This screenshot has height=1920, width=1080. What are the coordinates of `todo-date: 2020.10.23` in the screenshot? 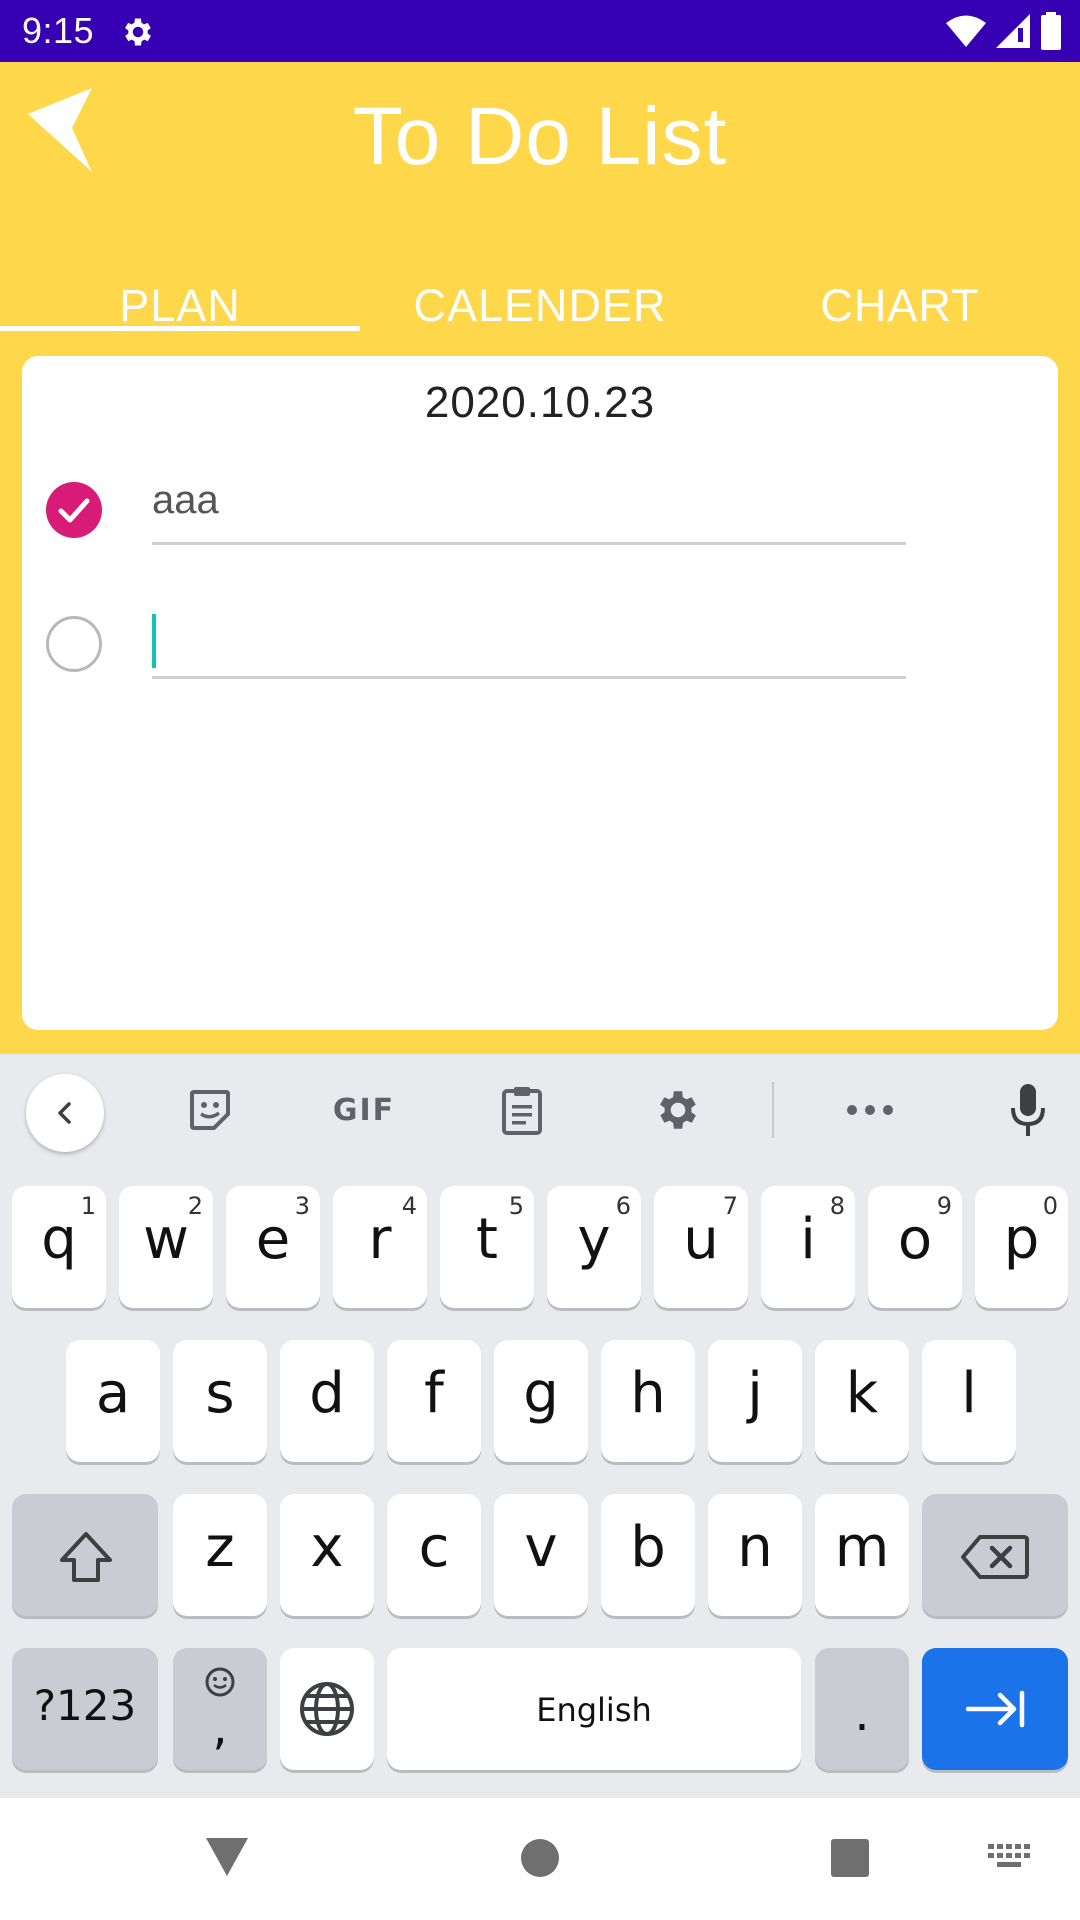 It's located at (540, 402).